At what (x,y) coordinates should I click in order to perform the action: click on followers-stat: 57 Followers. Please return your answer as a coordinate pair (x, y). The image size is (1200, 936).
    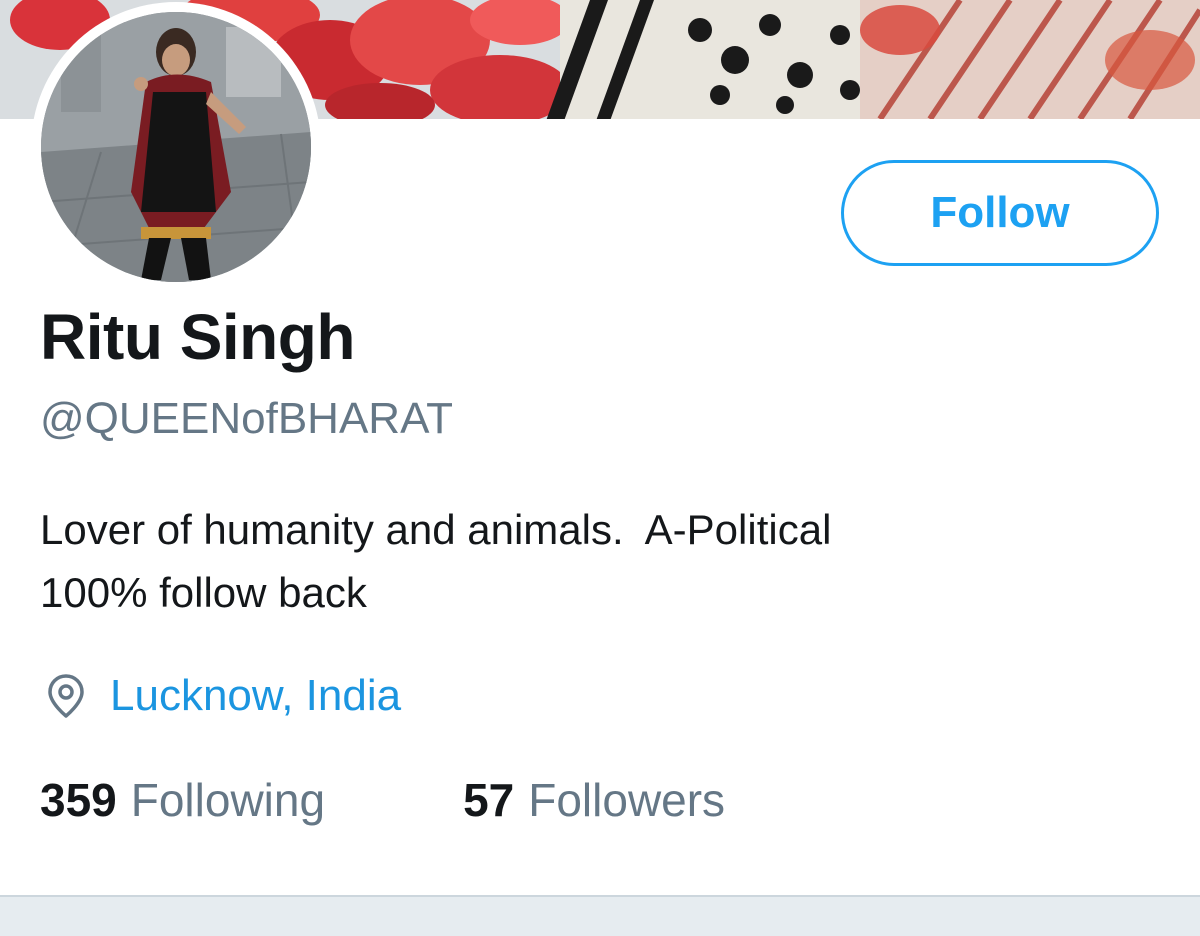
    Looking at the image, I should click on (594, 800).